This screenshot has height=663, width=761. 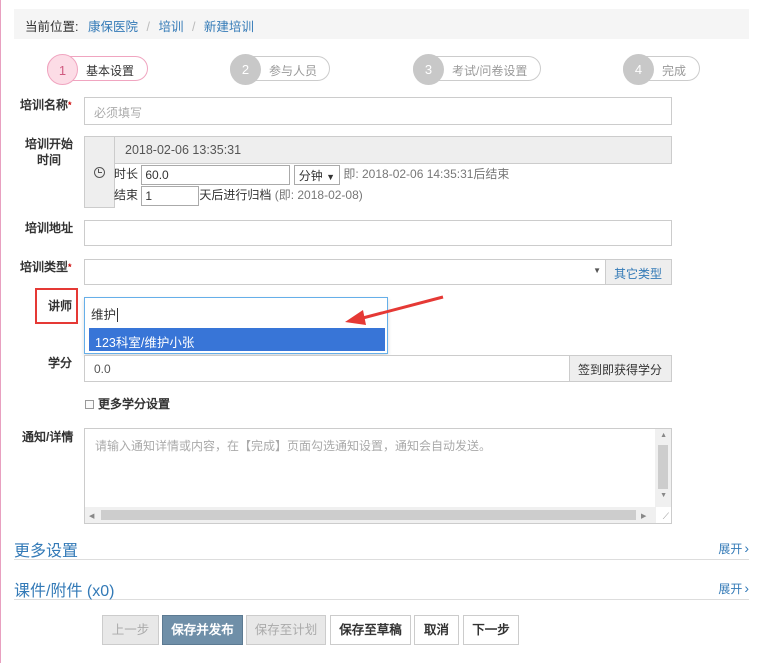 I want to click on prev-step-button: 上一步, so click(x=130, y=630).